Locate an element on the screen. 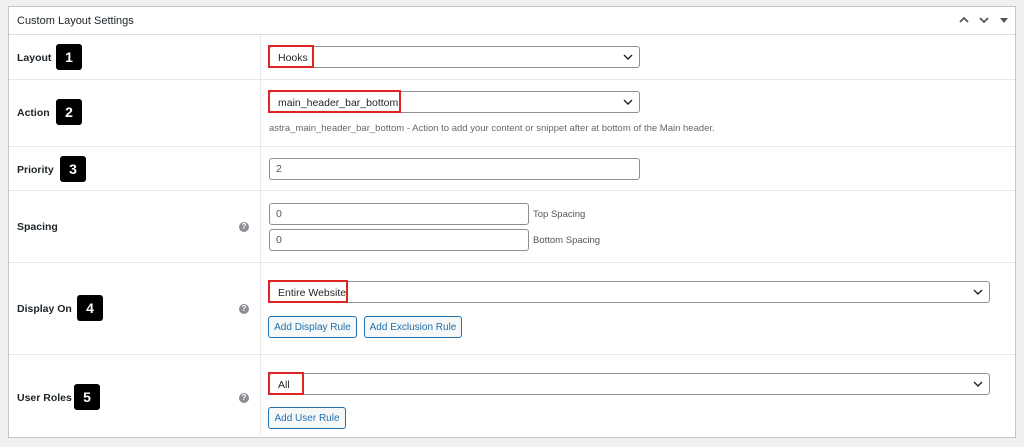 The width and height of the screenshot is (1024, 447). badge-3: 3 is located at coordinates (73, 169).